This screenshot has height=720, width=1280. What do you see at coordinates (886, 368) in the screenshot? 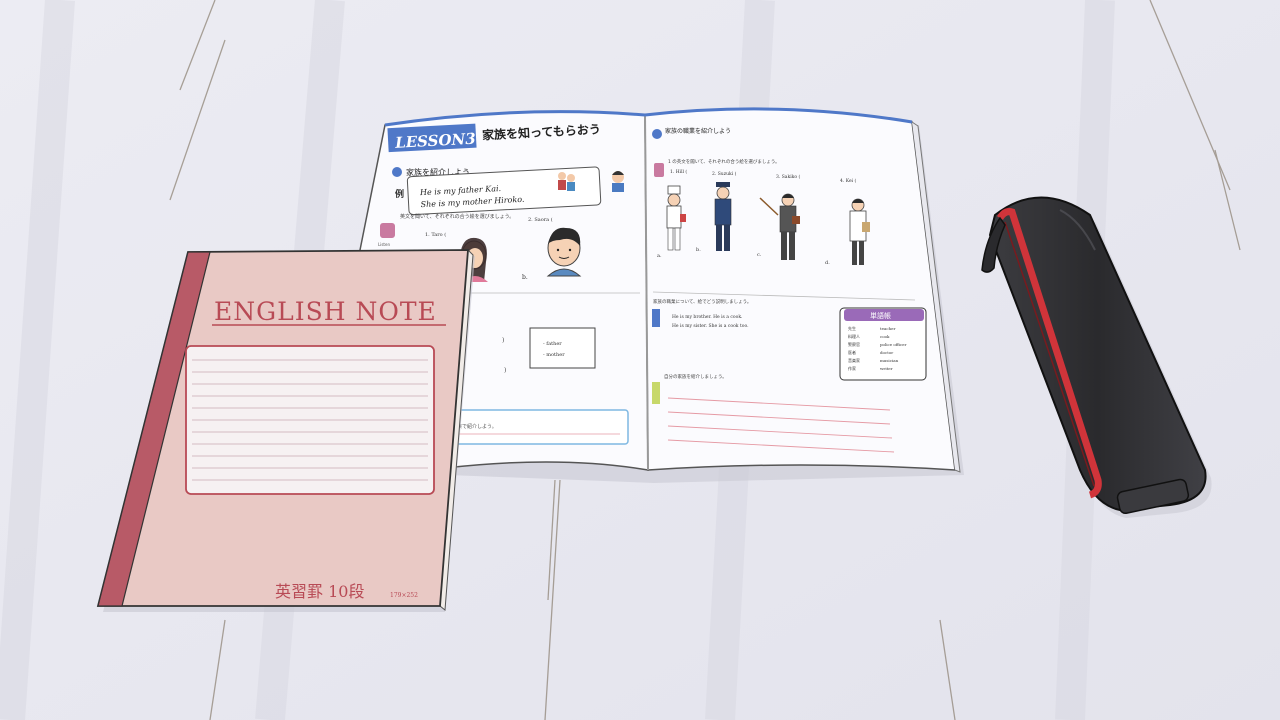
I see `vocab-en-6: writer` at bounding box center [886, 368].